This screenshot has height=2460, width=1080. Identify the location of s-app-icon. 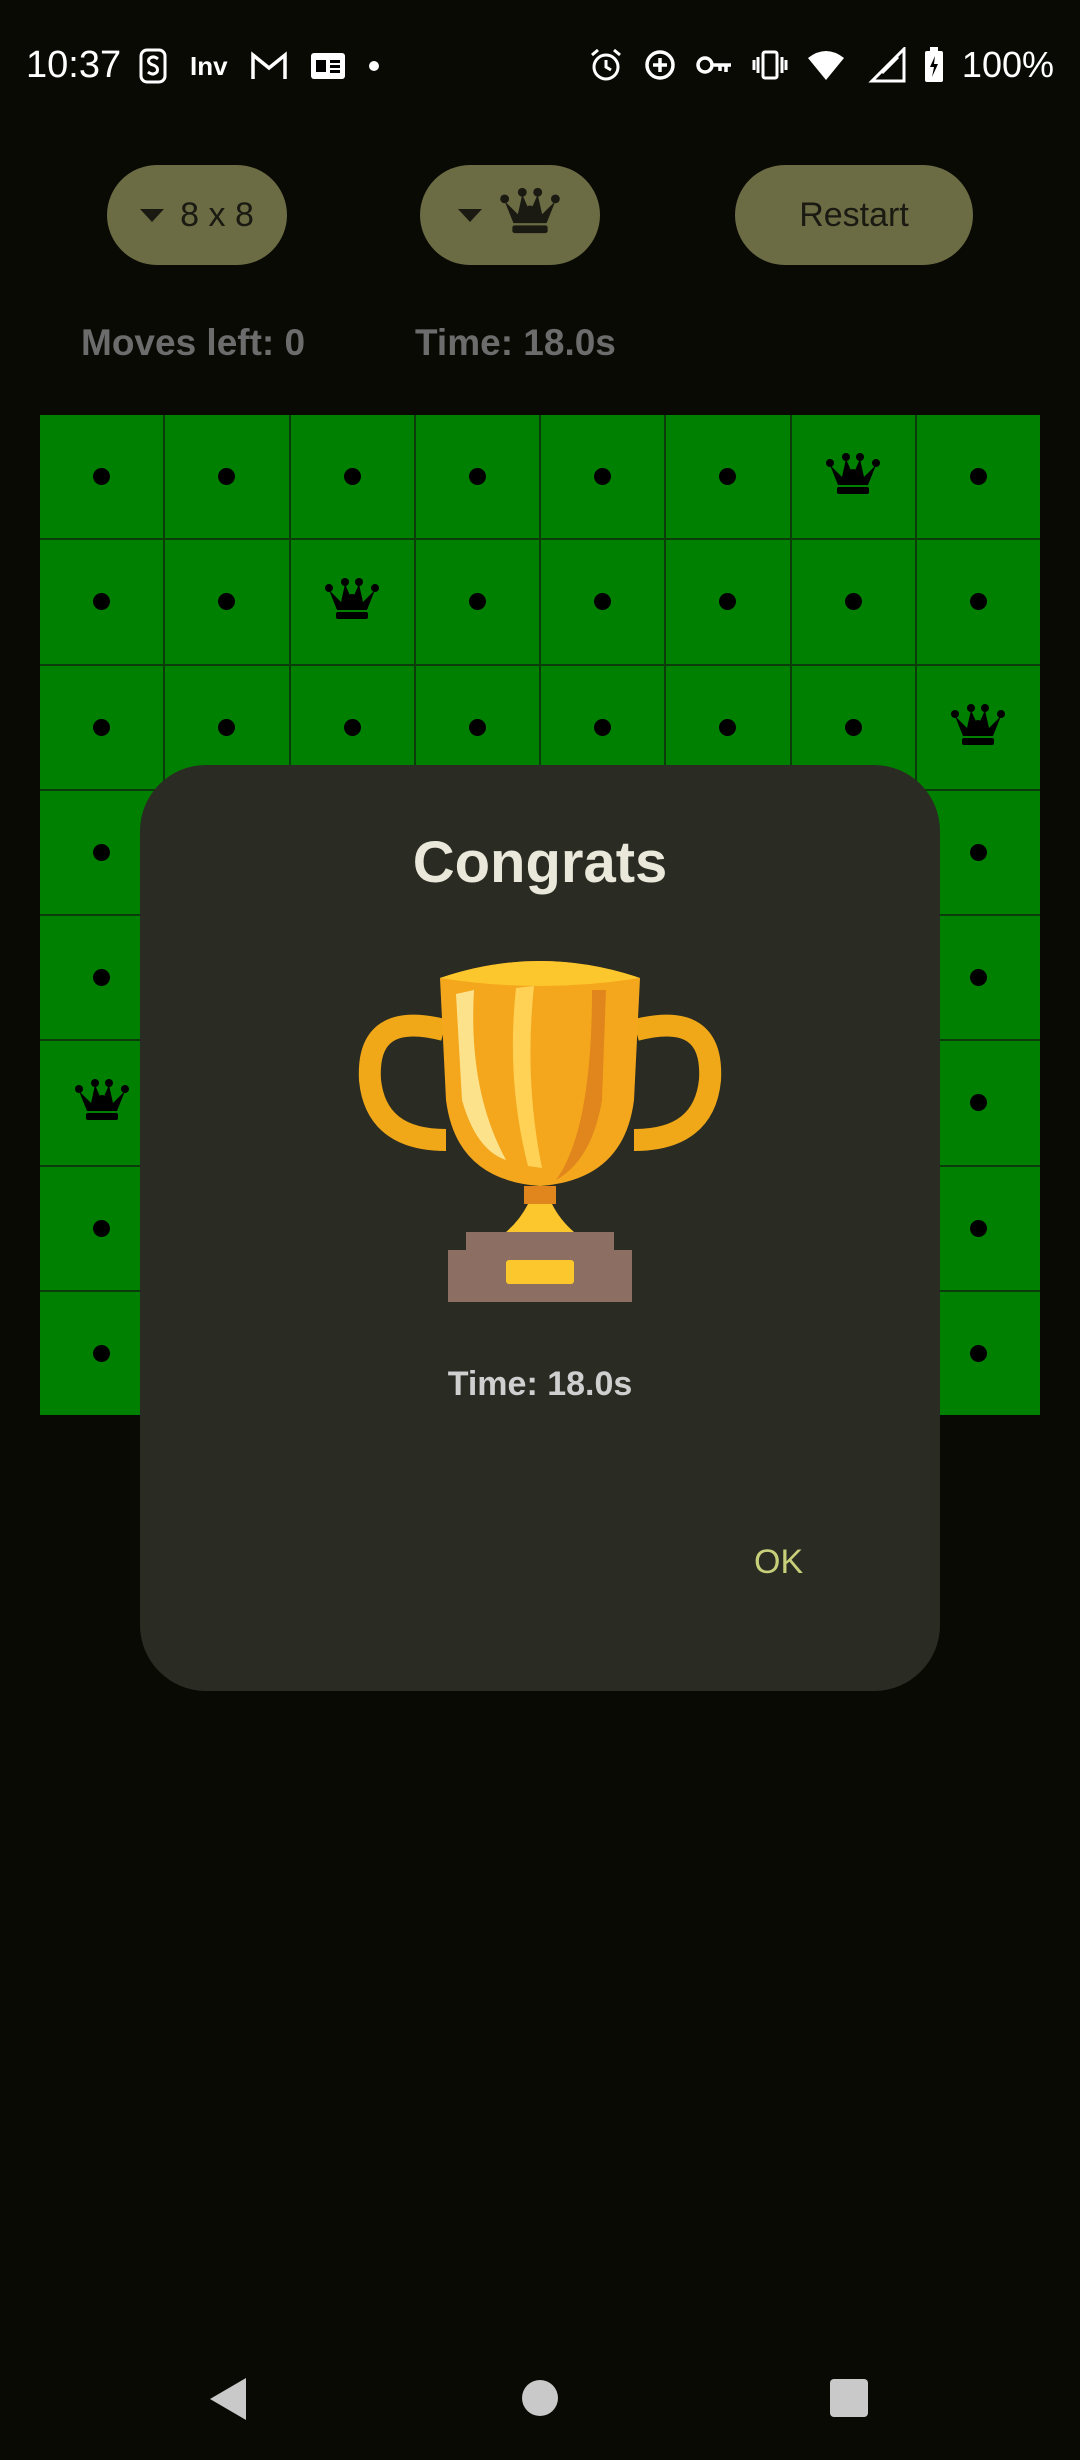
(153, 66).